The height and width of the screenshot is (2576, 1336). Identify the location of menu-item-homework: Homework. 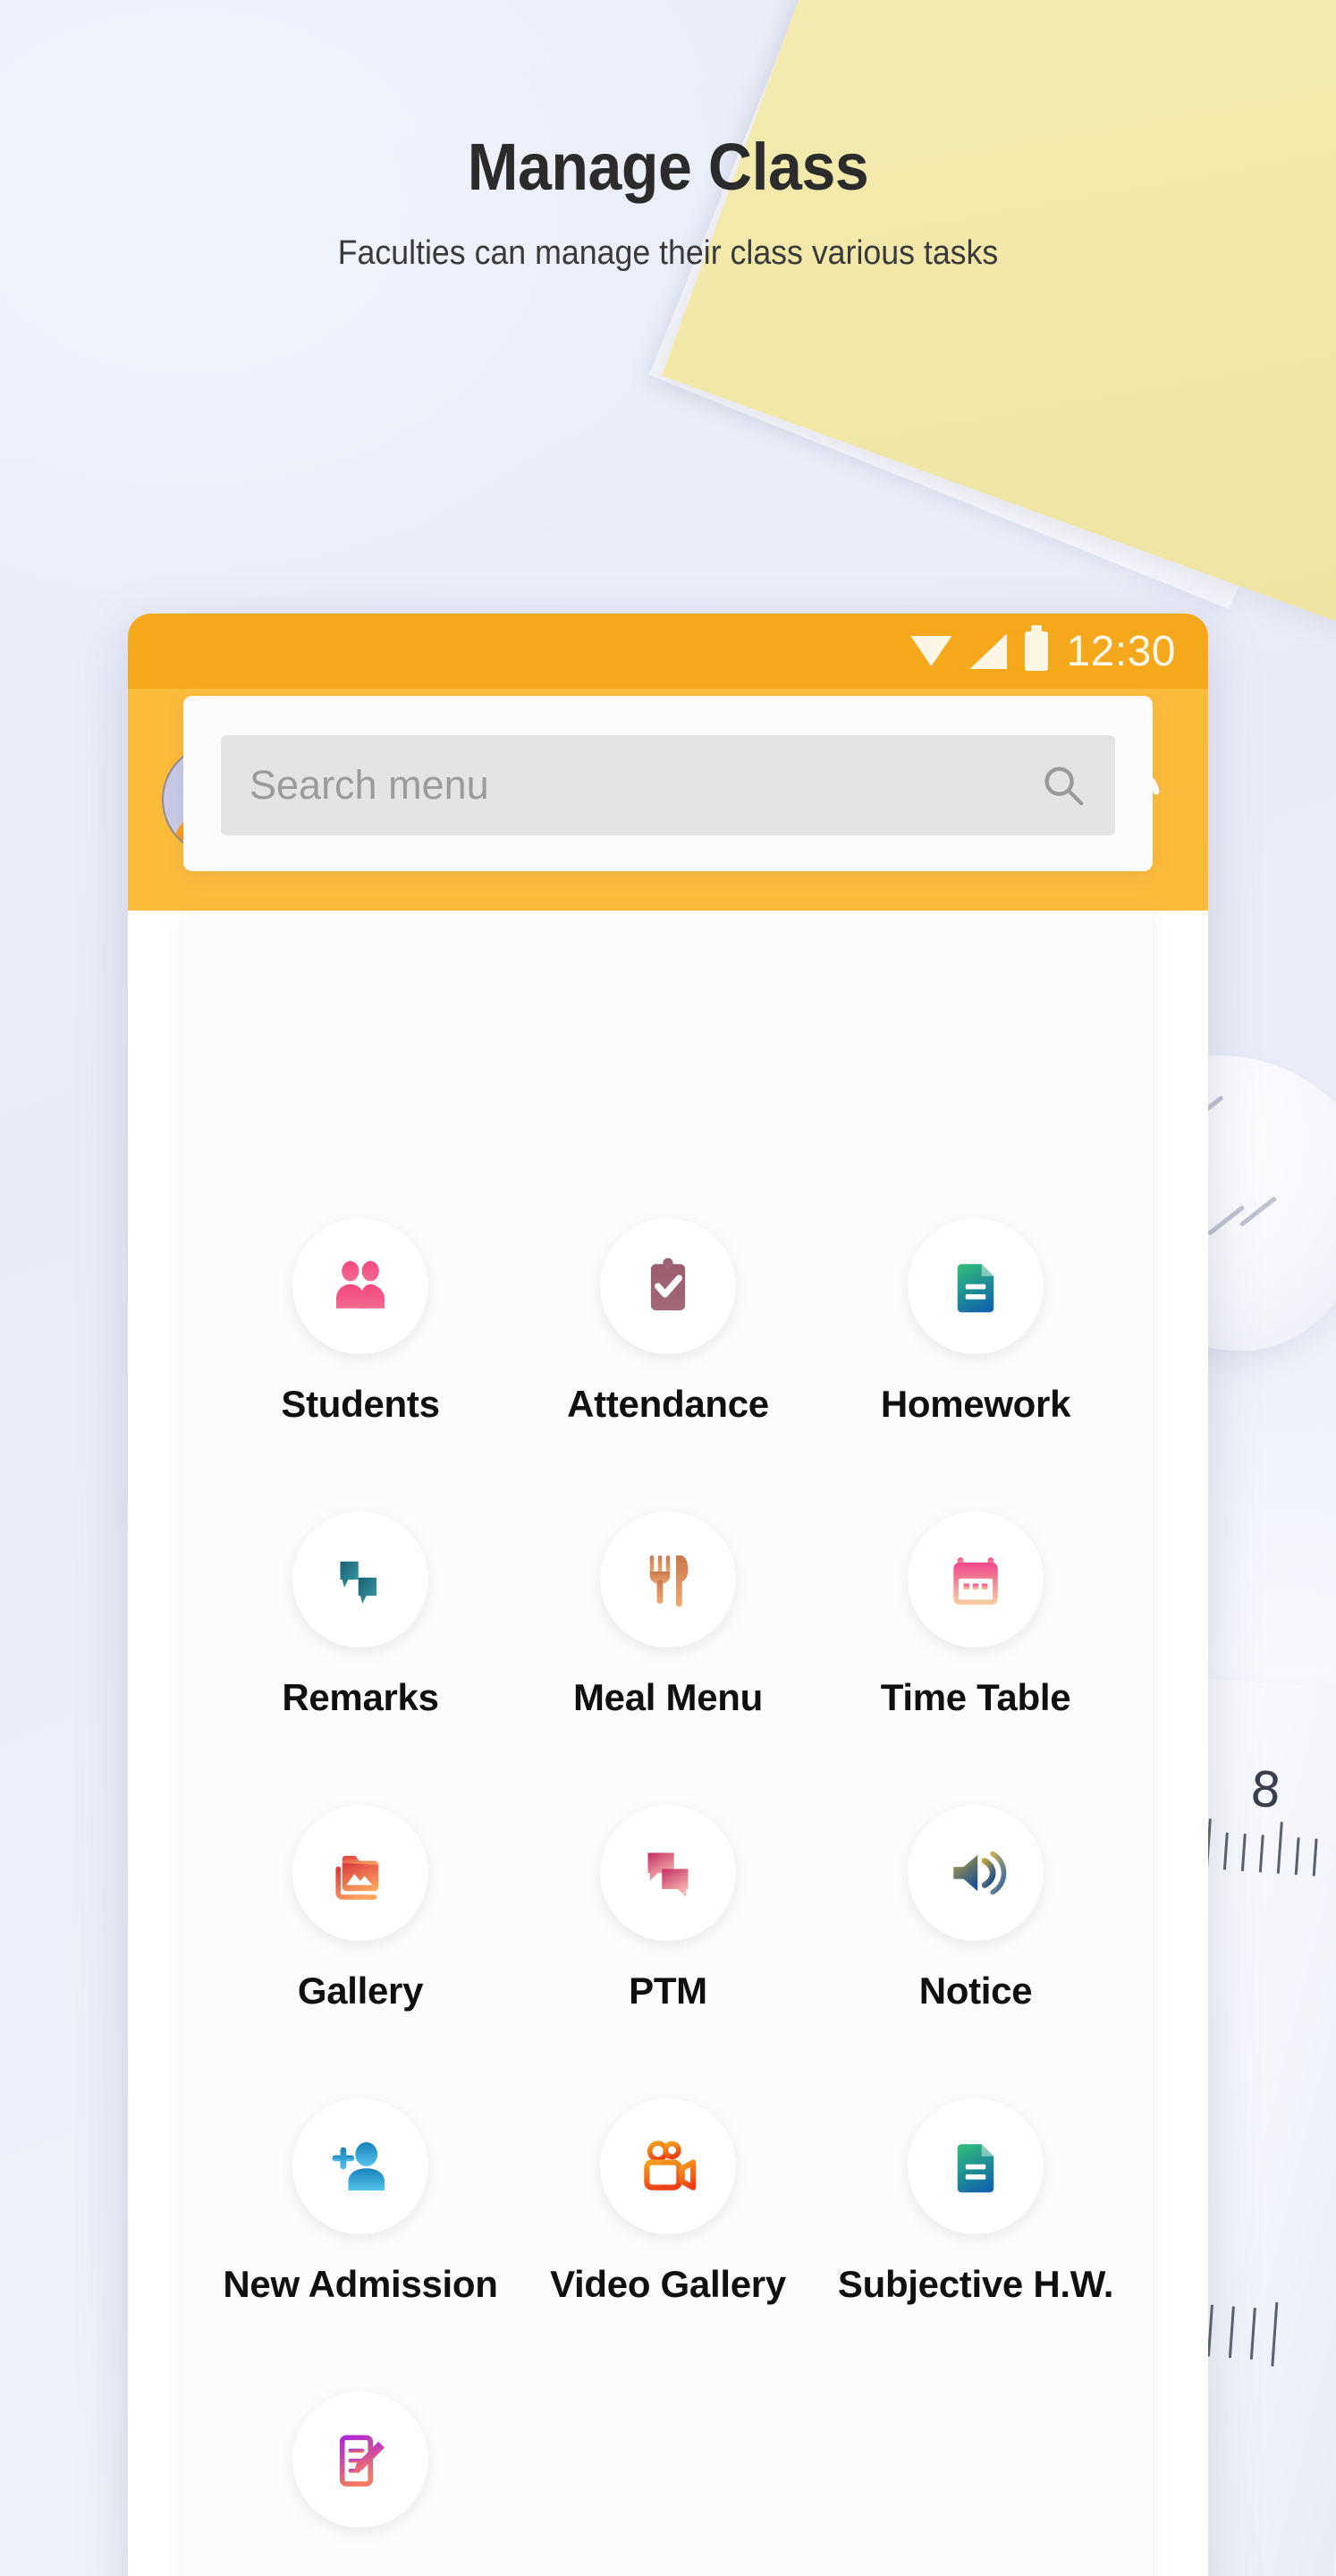
(976, 1322).